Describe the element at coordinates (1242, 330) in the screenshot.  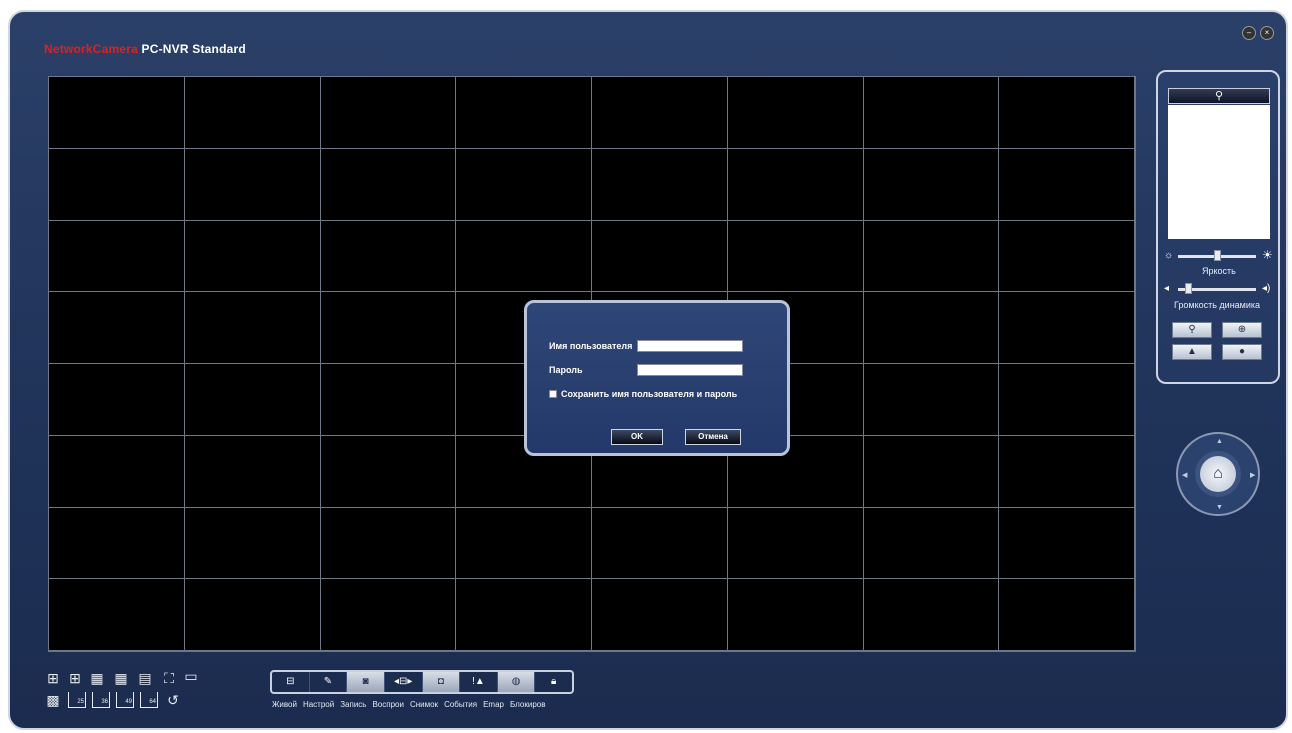
I see `zoom-in-button: ⊕` at that location.